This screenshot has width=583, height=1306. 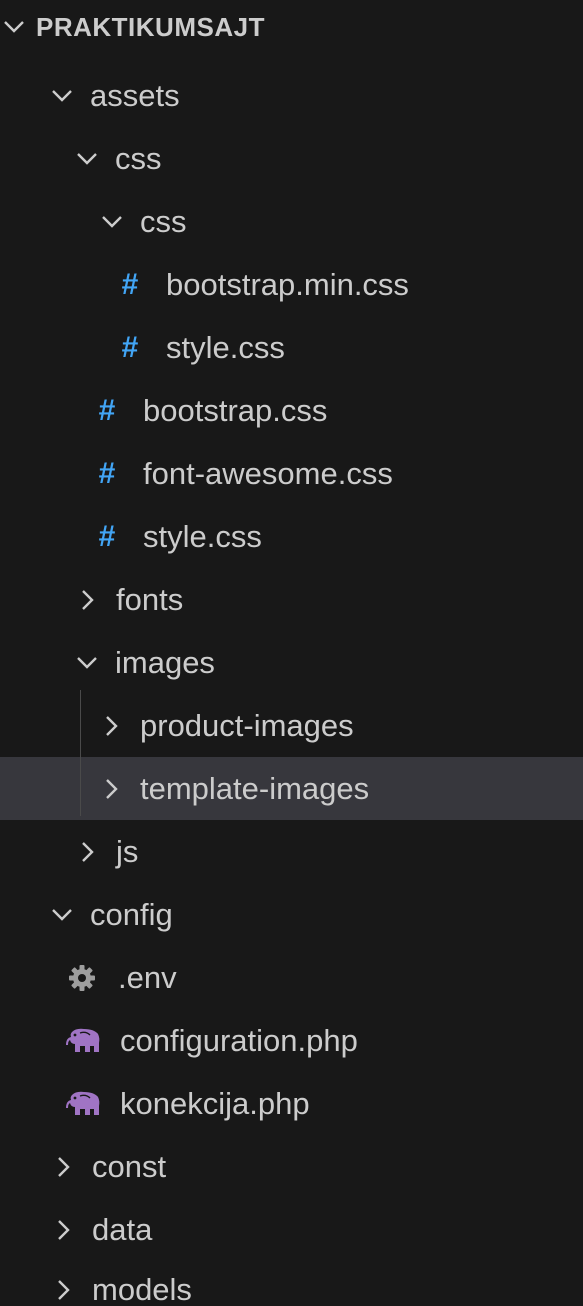 I want to click on explorer-root-folder: PRAKTIKUMSAJT, so click(x=291, y=27).